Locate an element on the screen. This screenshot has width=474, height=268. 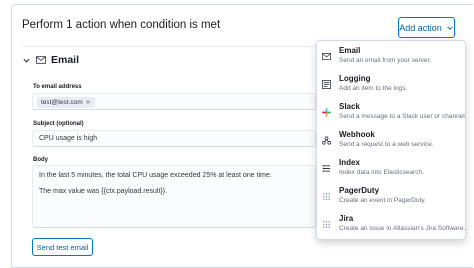
menu-item-logging: Logging Add an item to the logs. is located at coordinates (392, 85).